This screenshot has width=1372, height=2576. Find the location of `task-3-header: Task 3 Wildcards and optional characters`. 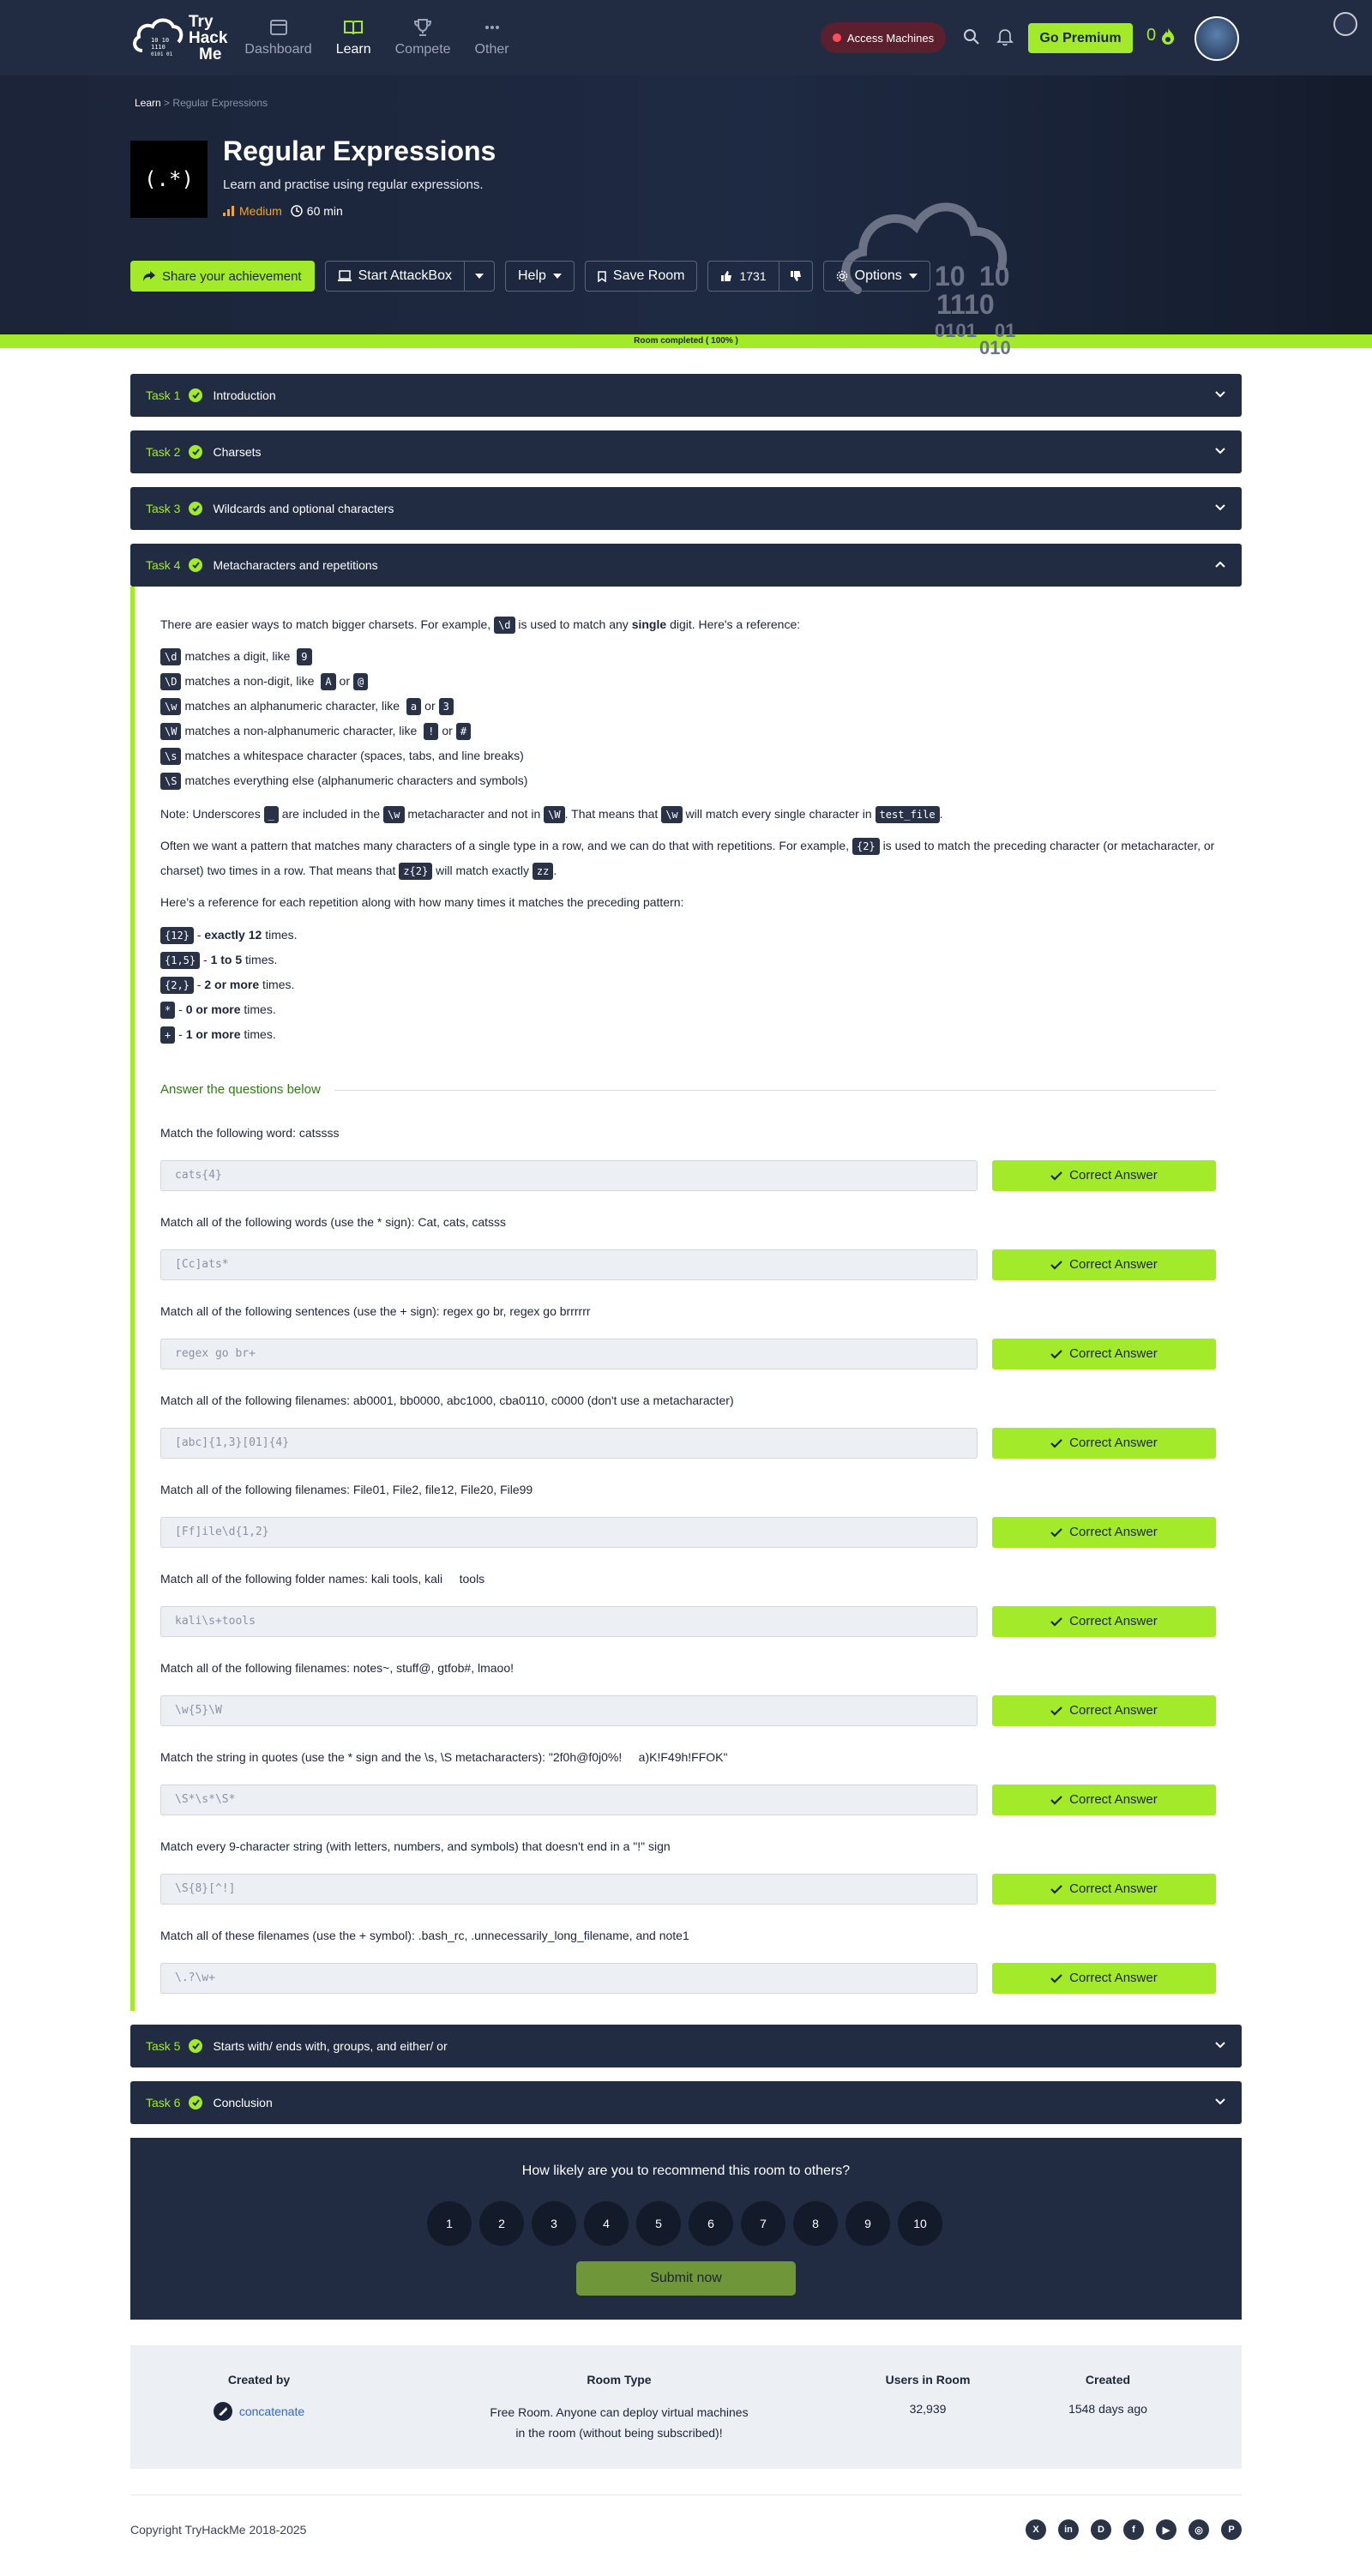

task-3-header: Task 3 Wildcards and optional characters is located at coordinates (686, 509).